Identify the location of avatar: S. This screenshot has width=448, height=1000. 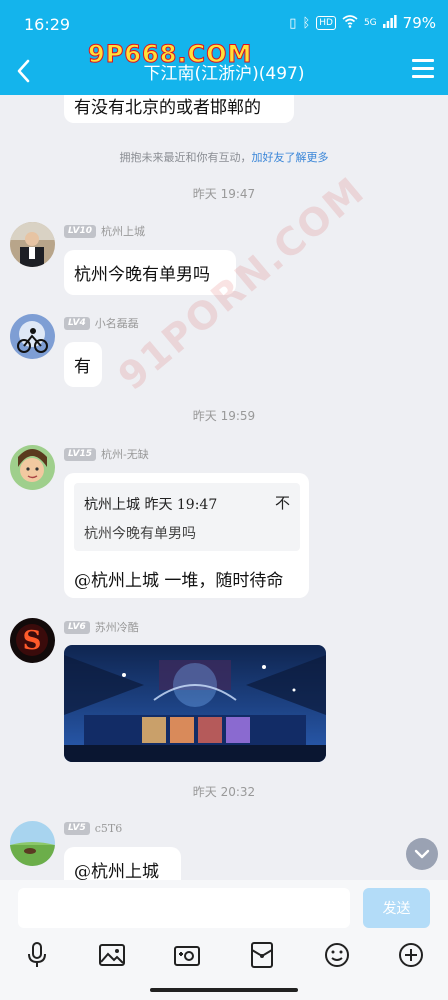
(32, 640).